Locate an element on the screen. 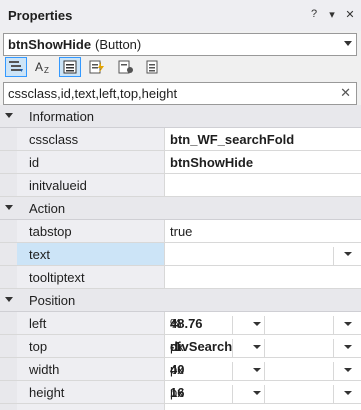  property-value-field: 40 px is located at coordinates (263, 371).